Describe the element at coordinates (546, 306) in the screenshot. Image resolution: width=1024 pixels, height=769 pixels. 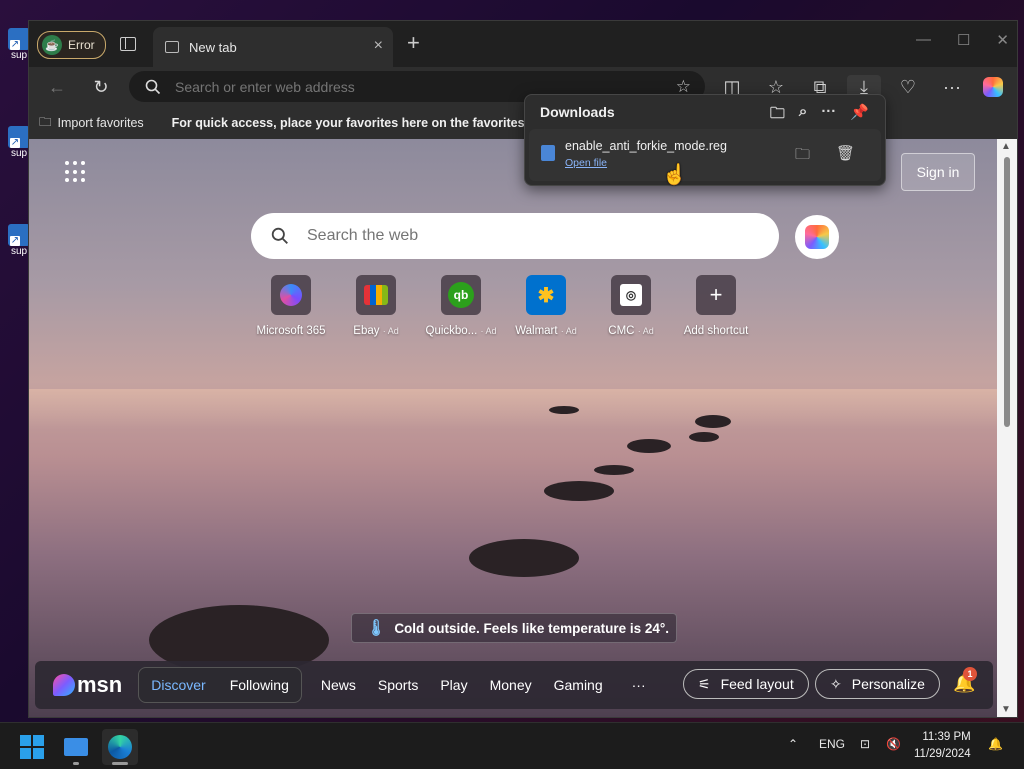
I see `shortcut-walmart: ✱ Walmart · Ad` at that location.